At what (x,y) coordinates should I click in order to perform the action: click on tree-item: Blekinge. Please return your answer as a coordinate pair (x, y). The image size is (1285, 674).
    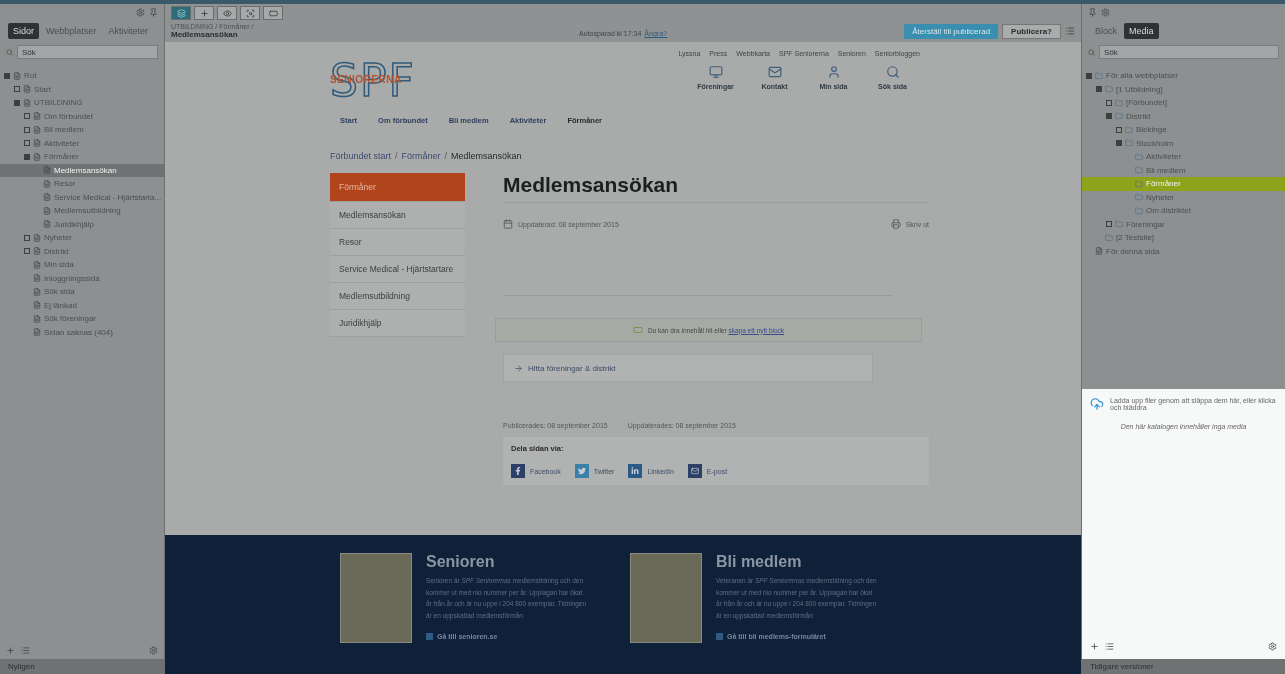
    Looking at the image, I should click on (1183, 130).